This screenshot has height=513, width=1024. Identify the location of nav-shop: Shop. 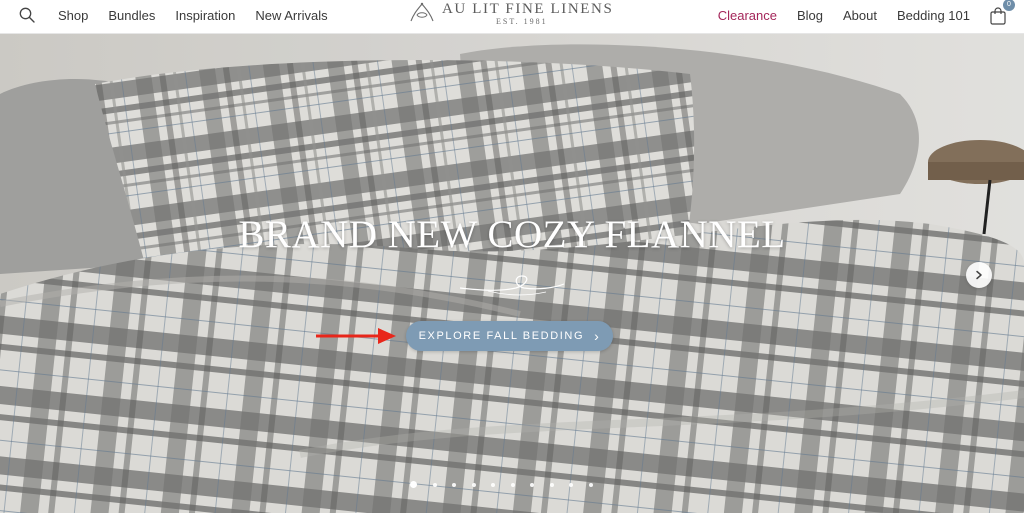
(73, 15).